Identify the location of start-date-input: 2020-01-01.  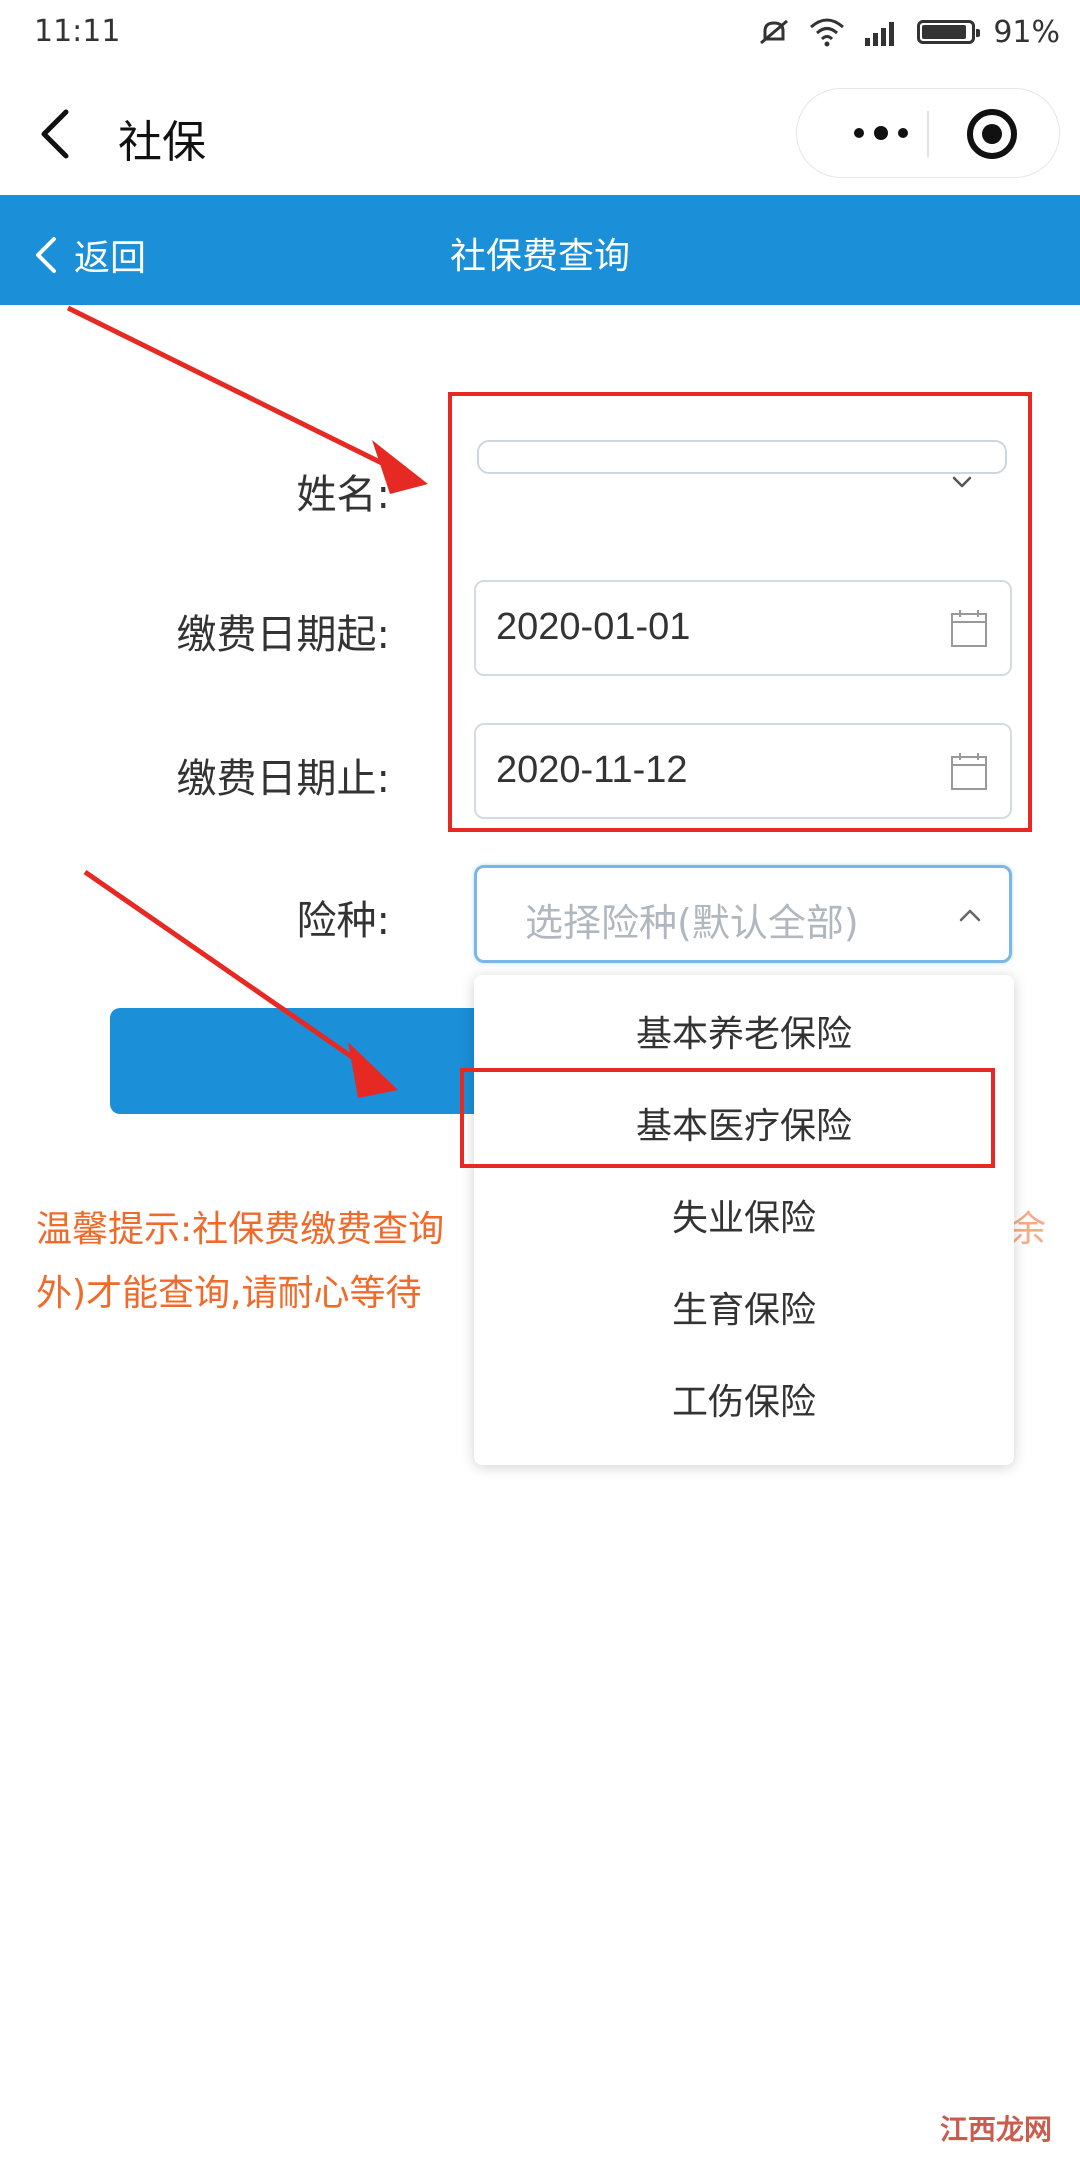
(743, 628).